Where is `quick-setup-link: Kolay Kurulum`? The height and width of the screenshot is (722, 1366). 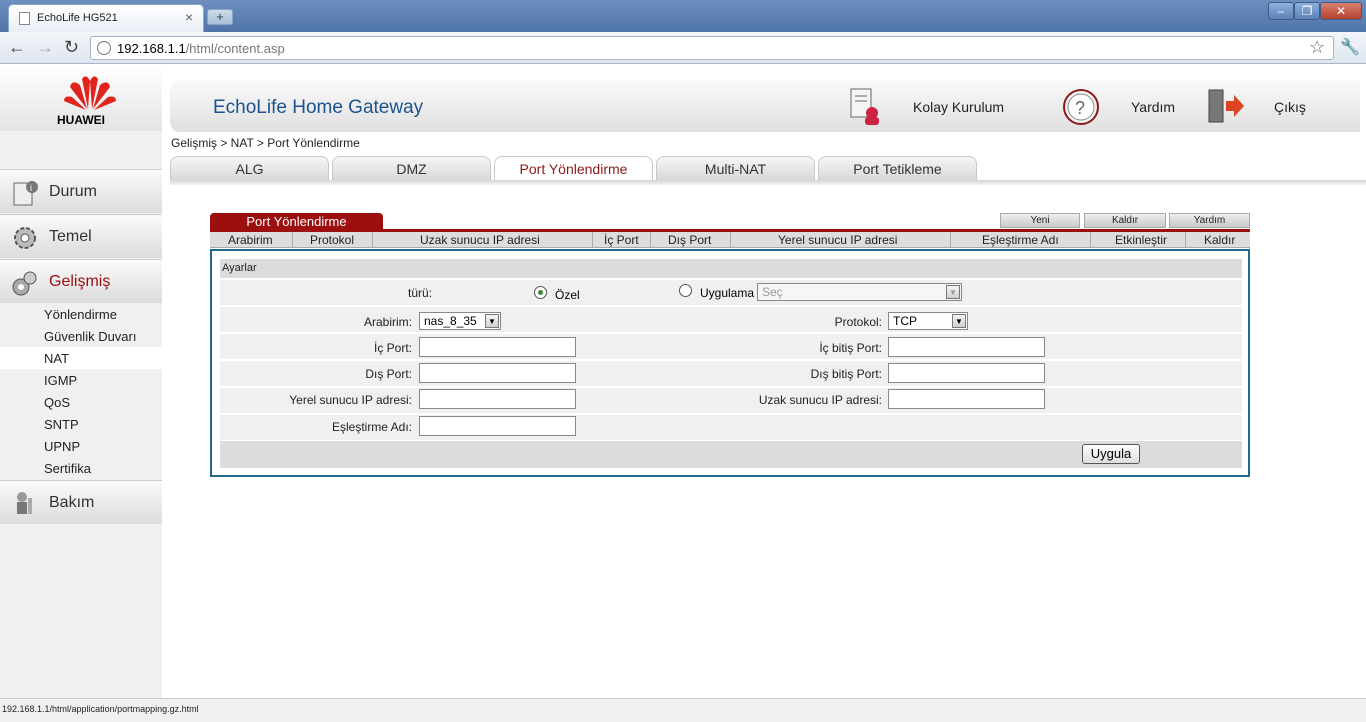 quick-setup-link: Kolay Kurulum is located at coordinates (958, 107).